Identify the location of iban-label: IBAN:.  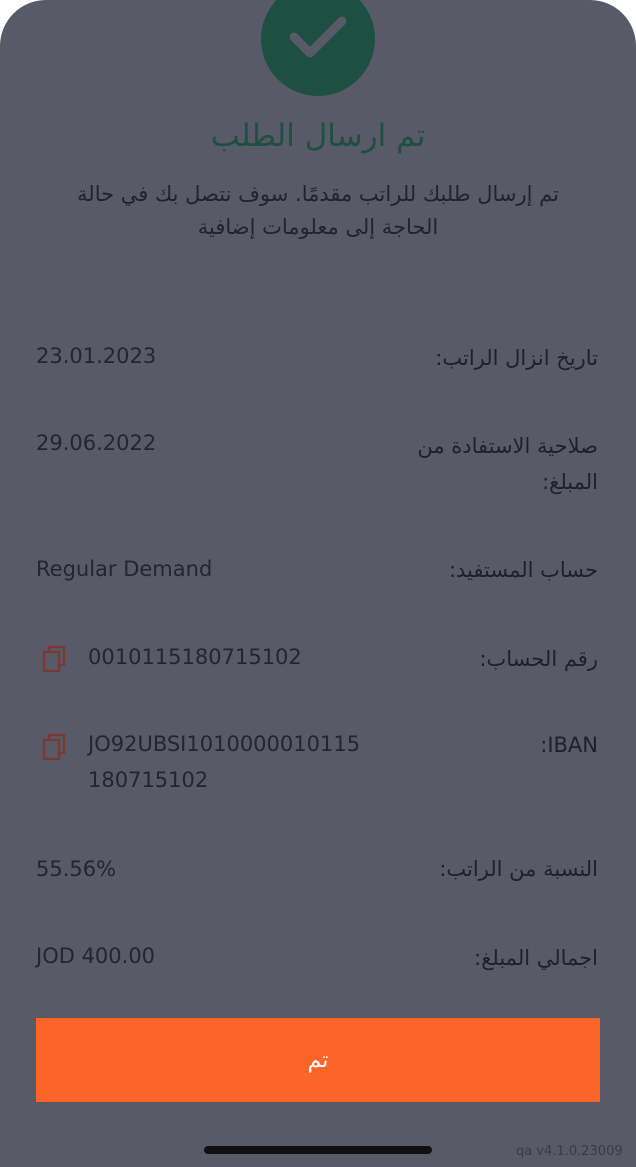
(569, 745).